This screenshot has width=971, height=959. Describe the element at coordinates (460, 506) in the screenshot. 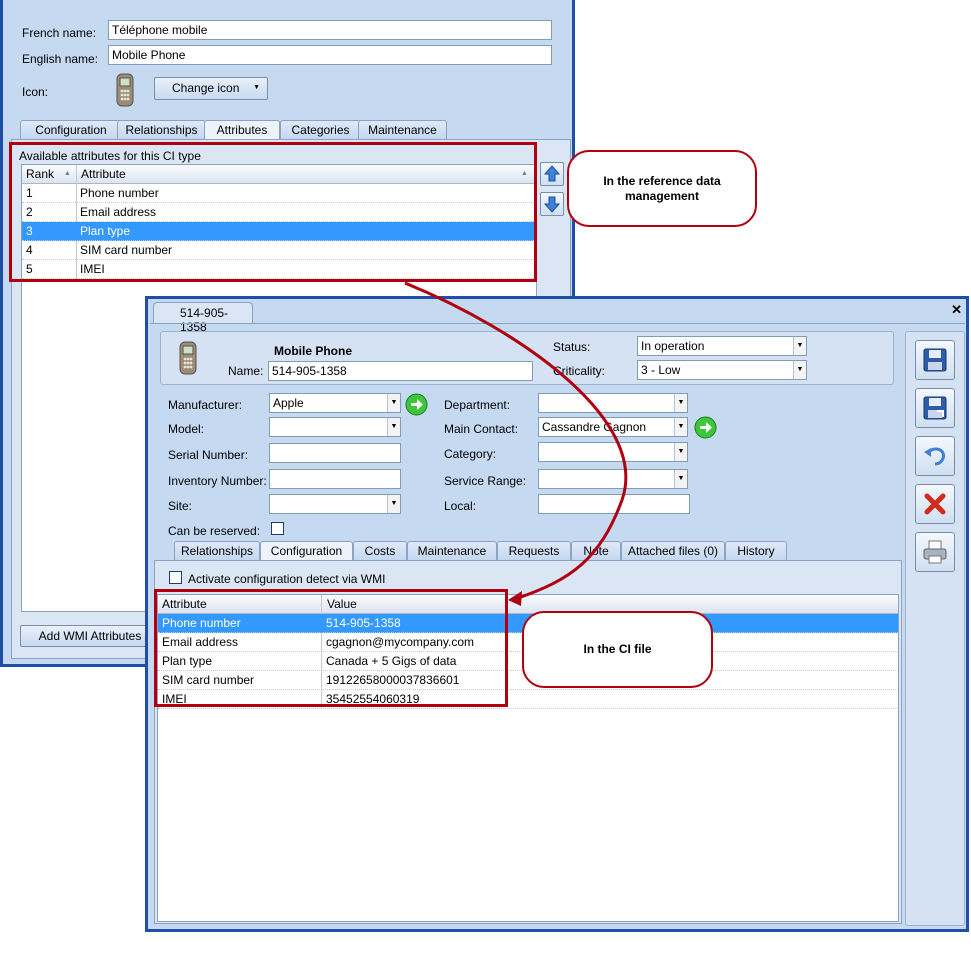

I see `local-label: Local:` at that location.